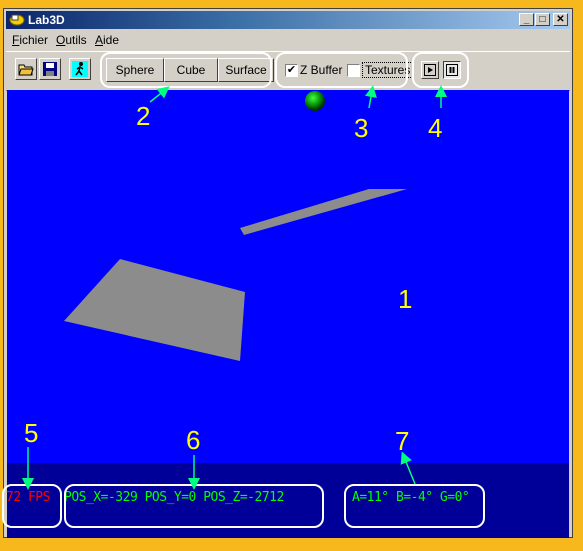 The width and height of the screenshot is (583, 551). What do you see at coordinates (193, 440) in the screenshot?
I see `callout-number-6: 6` at bounding box center [193, 440].